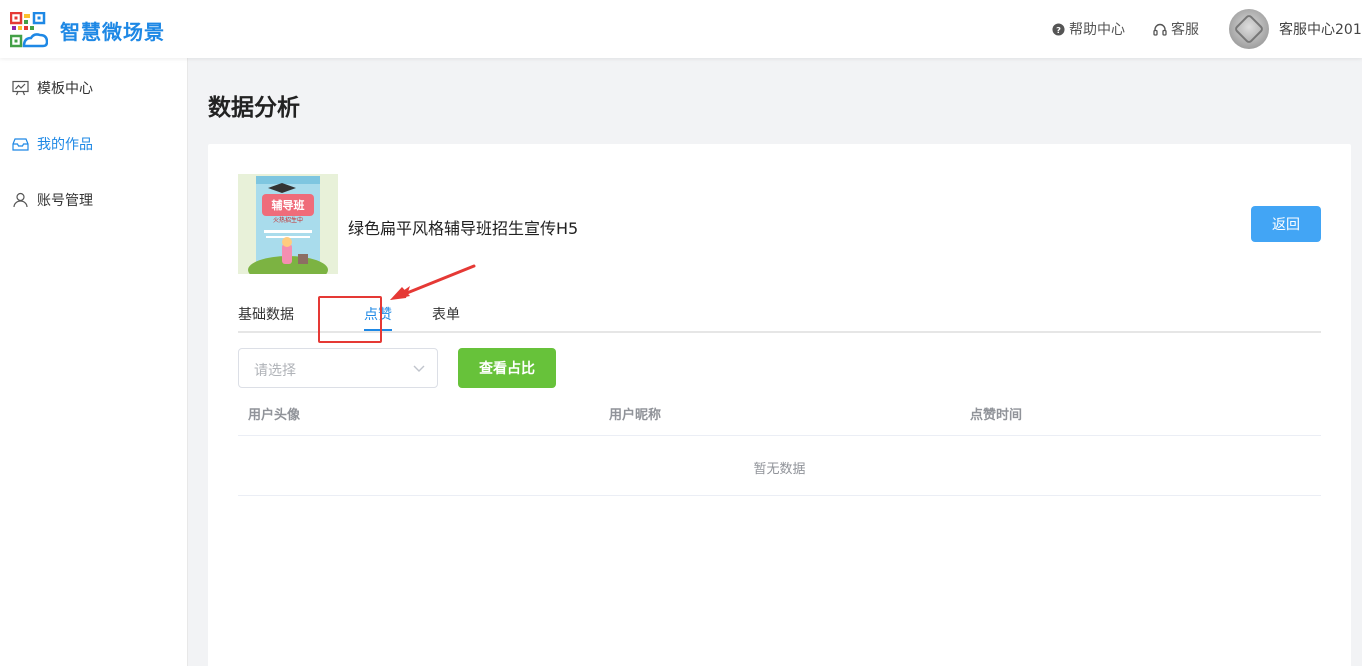 The width and height of the screenshot is (1362, 666). I want to click on filter-select-placeholder: 请选择, so click(275, 371).